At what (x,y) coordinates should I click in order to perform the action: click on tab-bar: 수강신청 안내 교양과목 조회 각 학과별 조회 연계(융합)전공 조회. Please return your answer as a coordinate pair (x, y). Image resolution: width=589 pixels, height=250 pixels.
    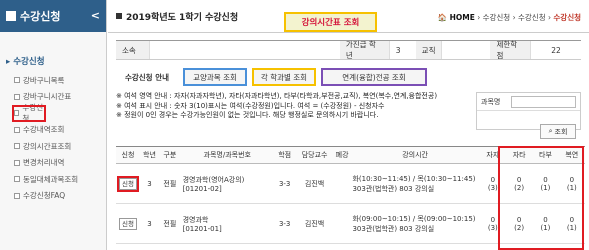
    Looking at the image, I should click on (271, 77).